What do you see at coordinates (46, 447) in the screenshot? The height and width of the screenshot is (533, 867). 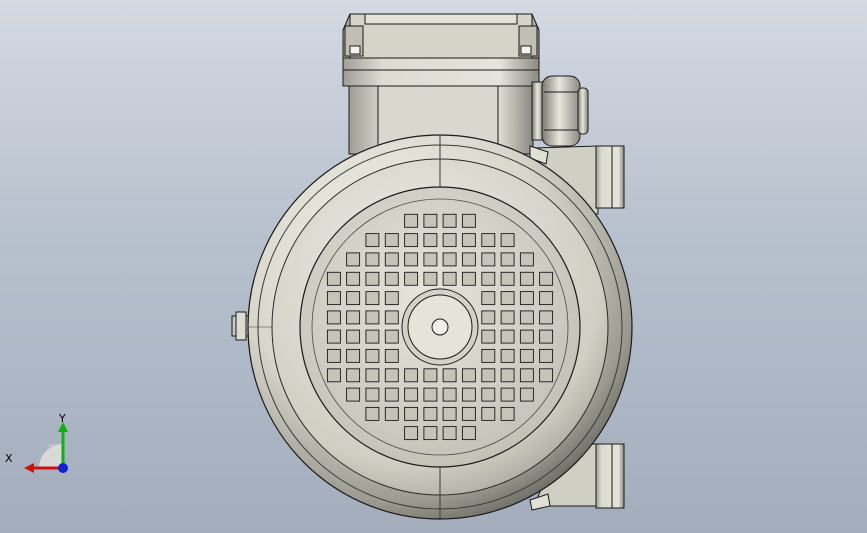 I see `coordinate-triad-icon` at bounding box center [46, 447].